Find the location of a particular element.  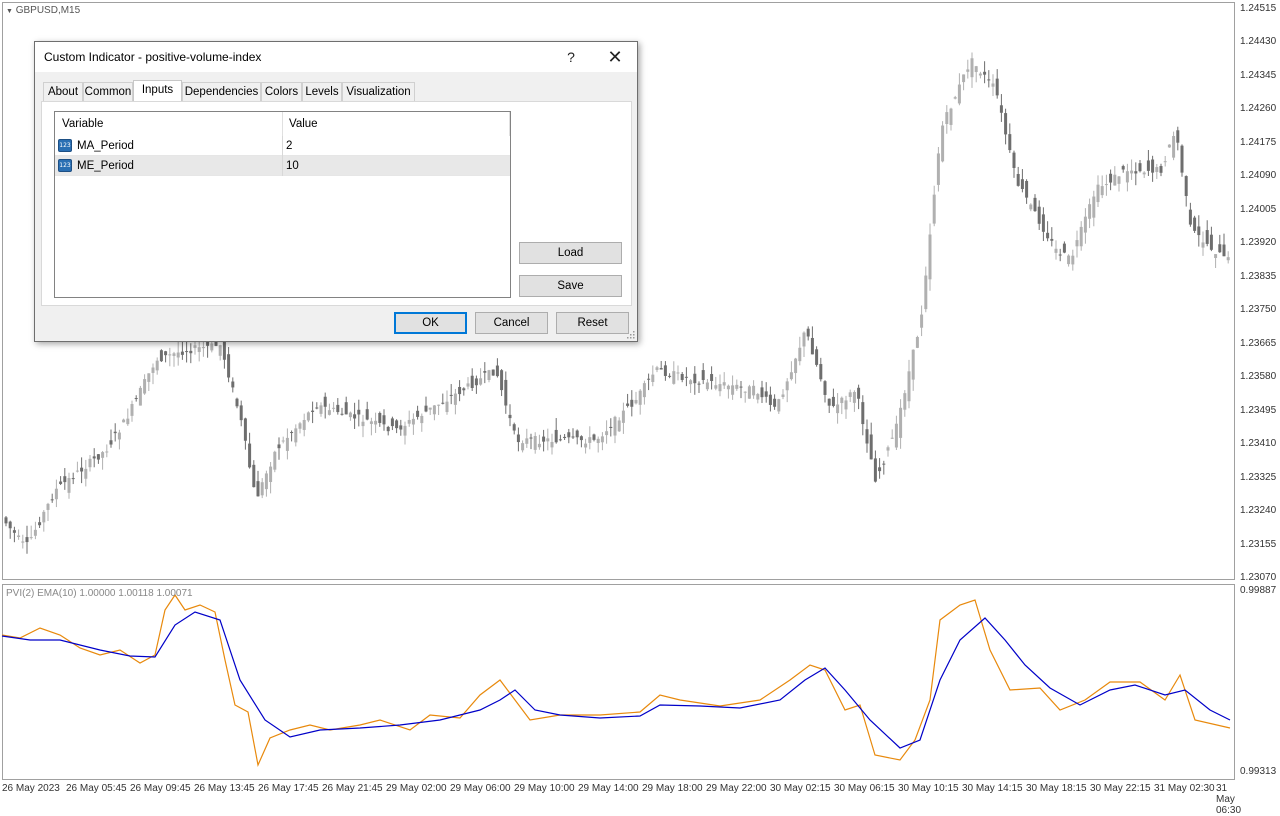

tab-inputs: Inputs is located at coordinates (157, 91).